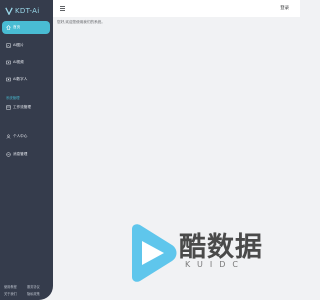 This screenshot has height=300, width=320. Describe the element at coordinates (27, 290) in the screenshot. I see `sidebar-footer: 使用教程 服务协议 关于我们 隐私政策` at that location.